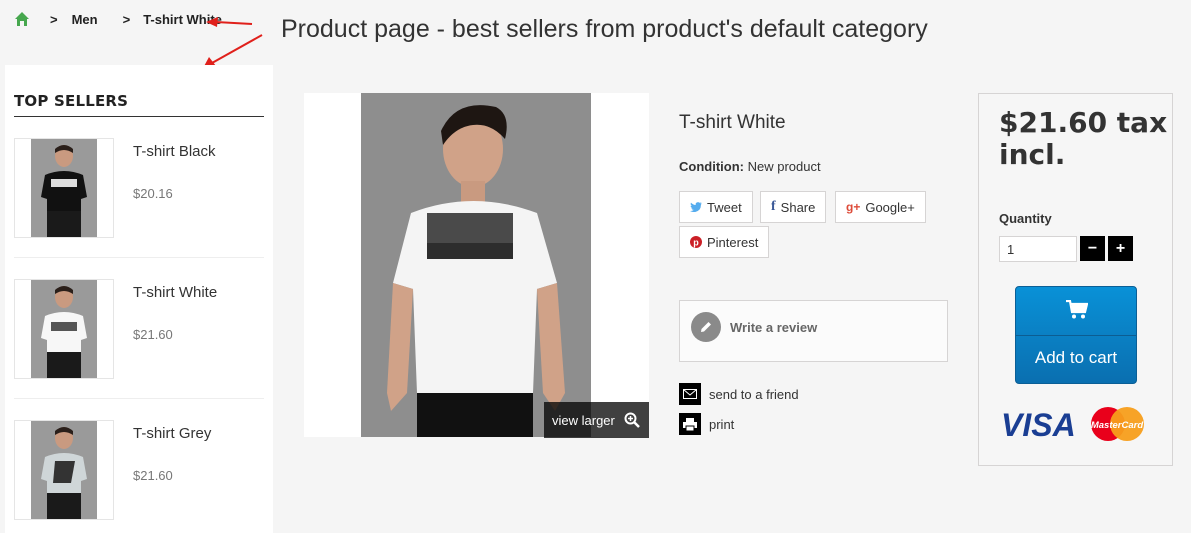  I want to click on share-label: Share, so click(798, 207).